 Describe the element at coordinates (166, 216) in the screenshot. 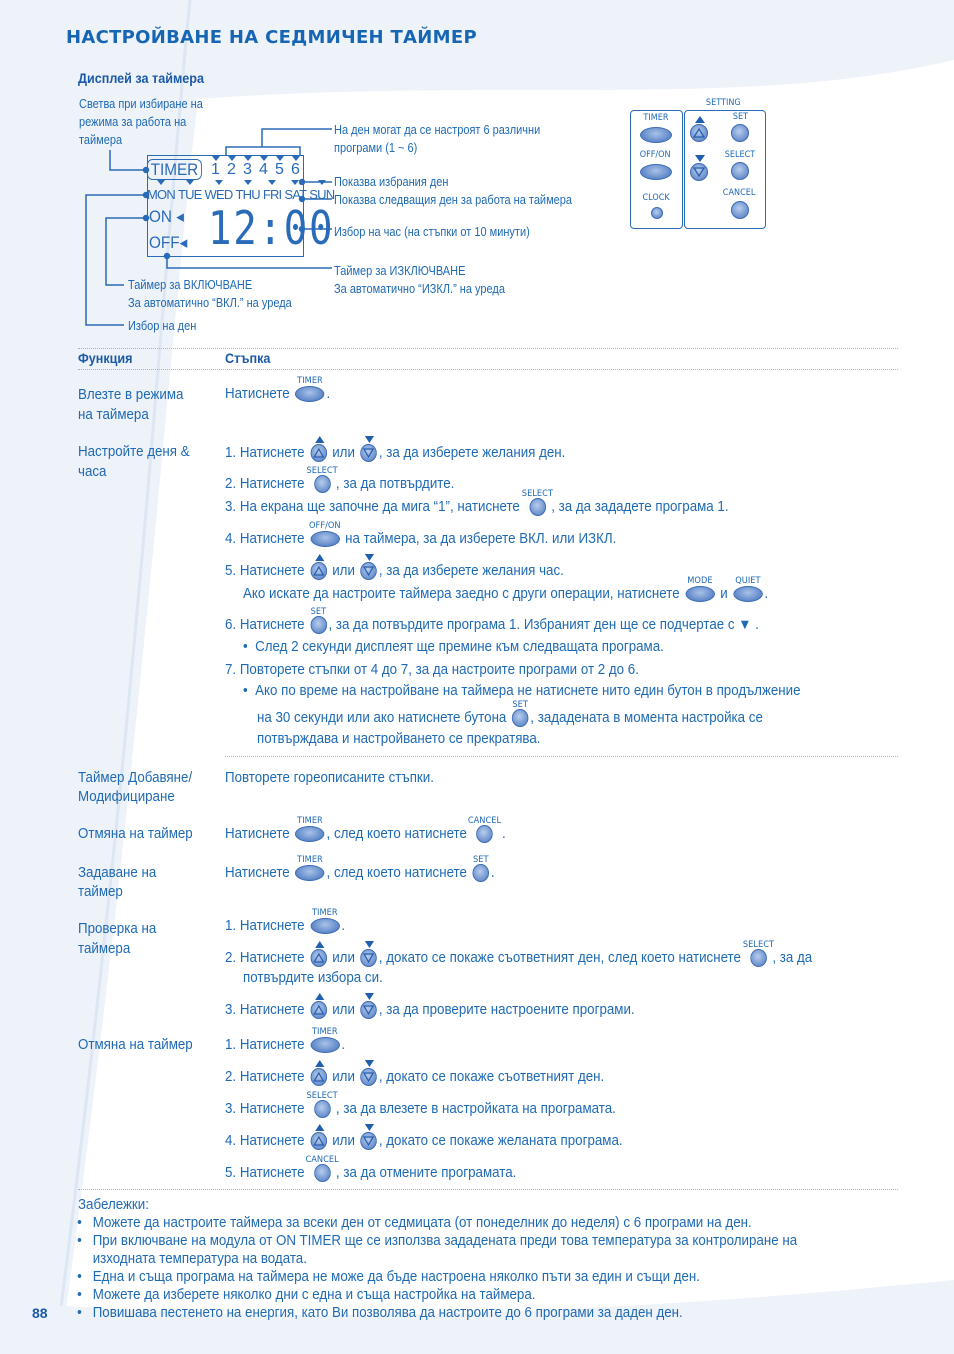

I see `lcd-on-indicator: ON ◂` at that location.